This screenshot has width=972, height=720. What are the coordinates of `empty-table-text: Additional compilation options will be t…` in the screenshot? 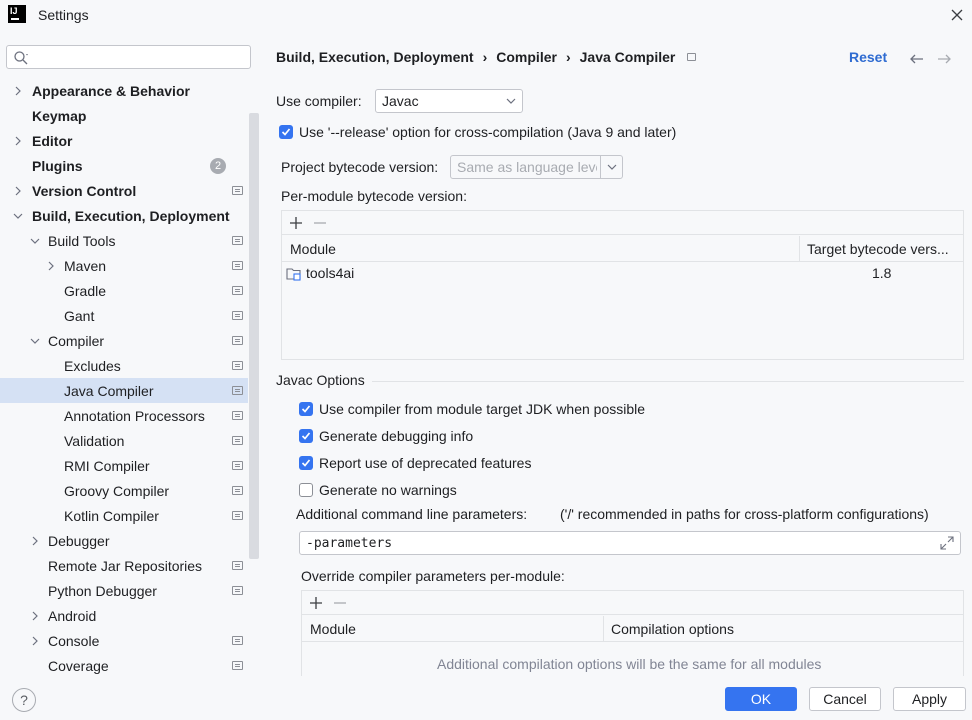 It's located at (629, 664).